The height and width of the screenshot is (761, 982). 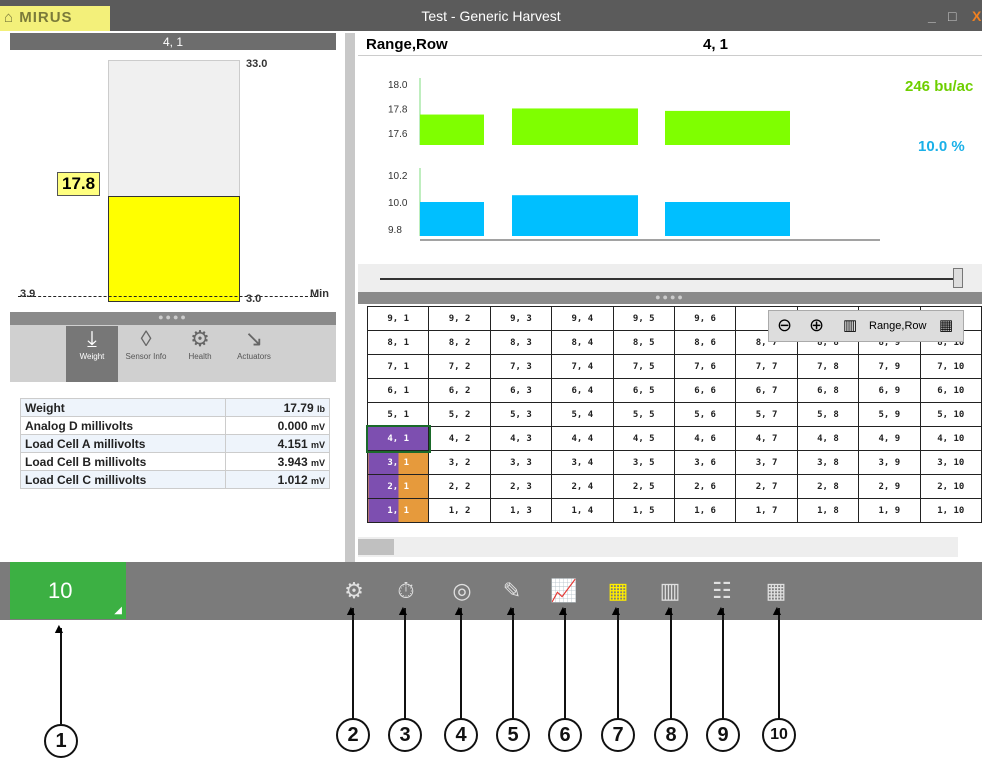 What do you see at coordinates (398, 366) in the screenshot?
I see `grid-cell: 7, 1` at bounding box center [398, 366].